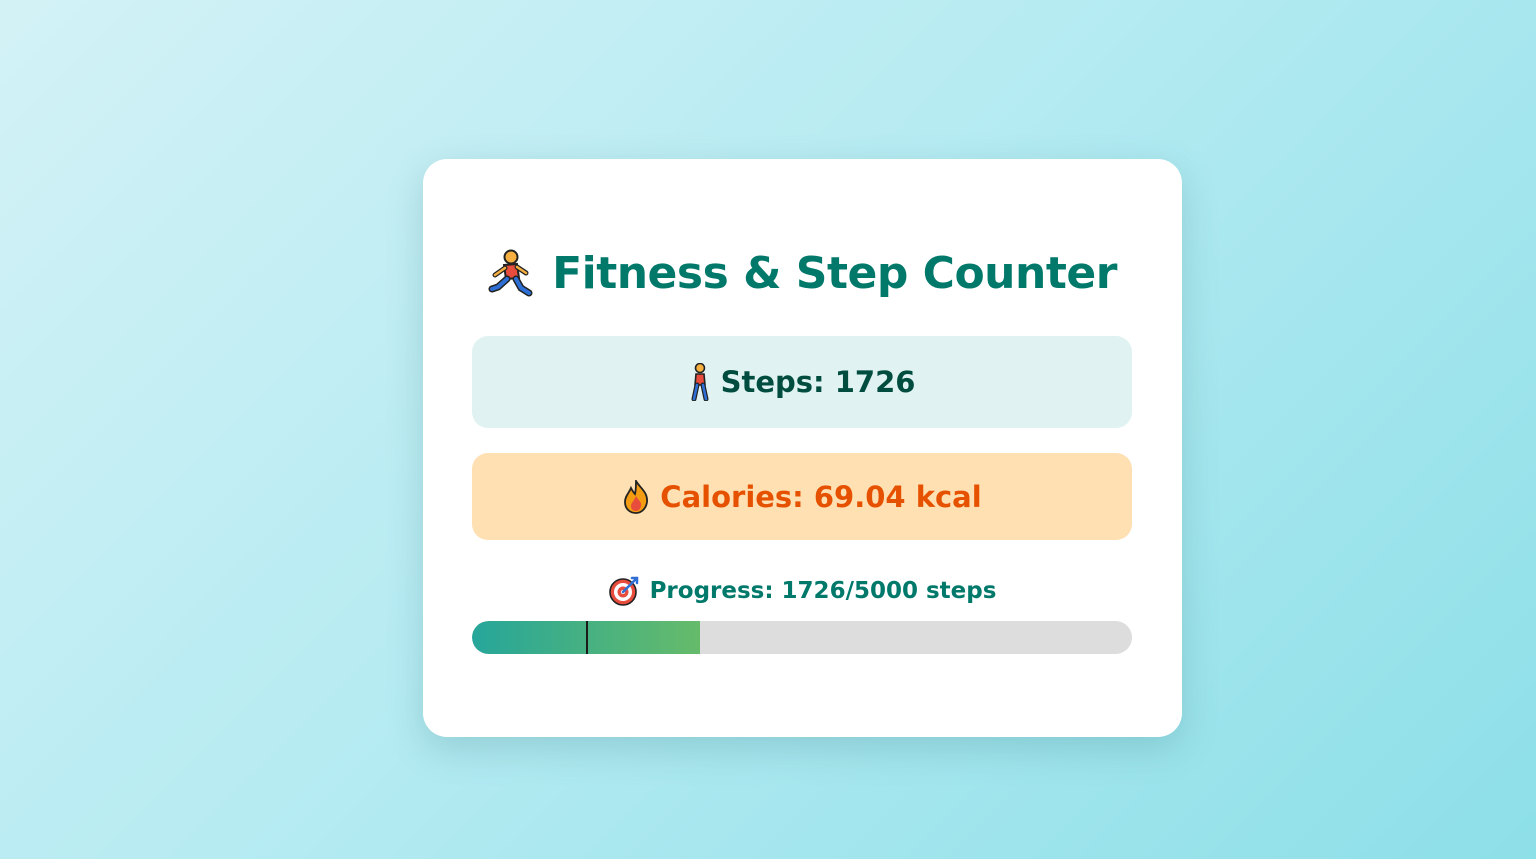 The image size is (1536, 859). I want to click on progress-bar-marker, so click(587, 637).